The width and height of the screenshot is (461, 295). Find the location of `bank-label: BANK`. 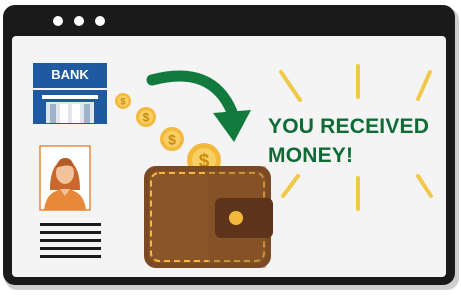

bank-label: BANK is located at coordinates (70, 74).